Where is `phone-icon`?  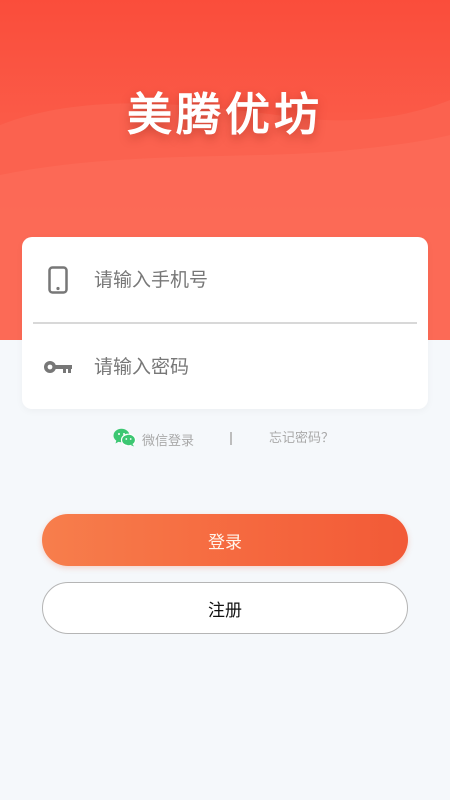 phone-icon is located at coordinates (58, 279).